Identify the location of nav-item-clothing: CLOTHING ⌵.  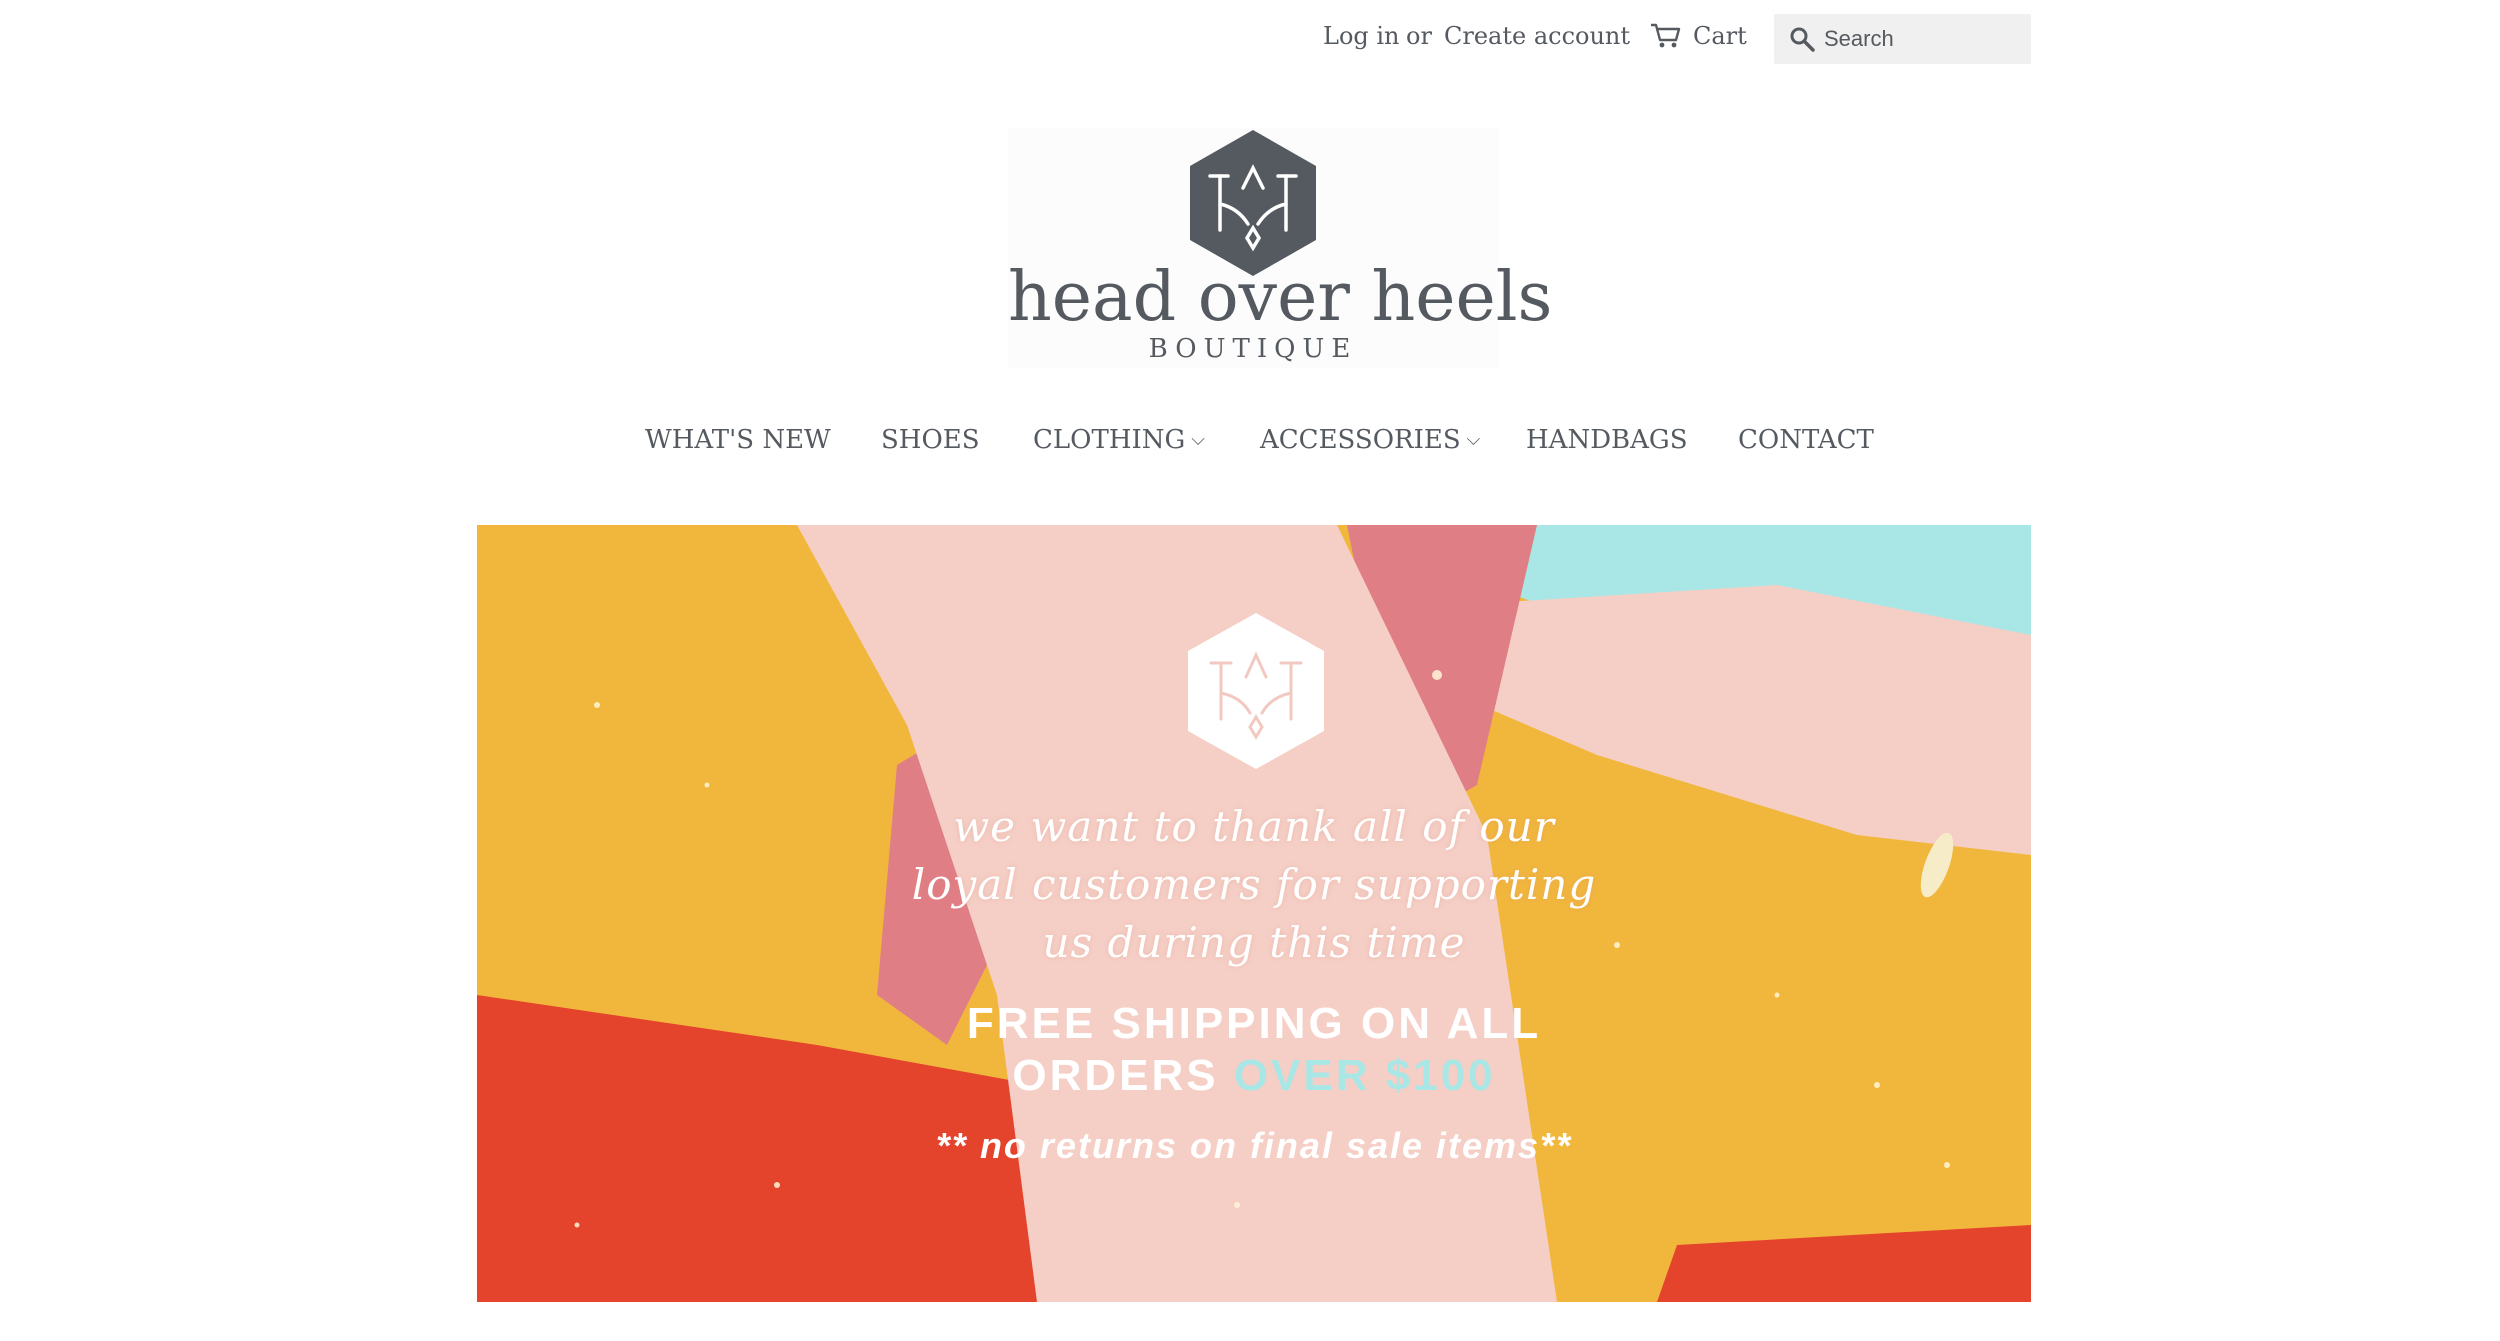
(1119, 440).